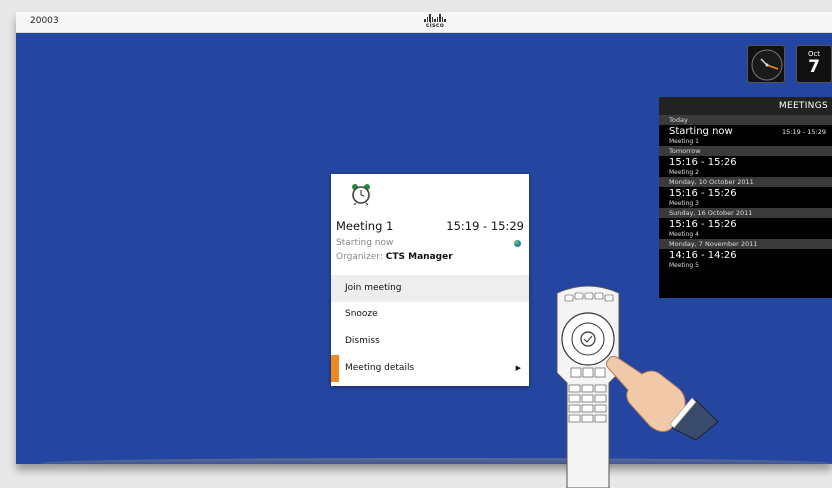 The height and width of the screenshot is (488, 832). I want to click on day-header: Today, so click(745, 120).